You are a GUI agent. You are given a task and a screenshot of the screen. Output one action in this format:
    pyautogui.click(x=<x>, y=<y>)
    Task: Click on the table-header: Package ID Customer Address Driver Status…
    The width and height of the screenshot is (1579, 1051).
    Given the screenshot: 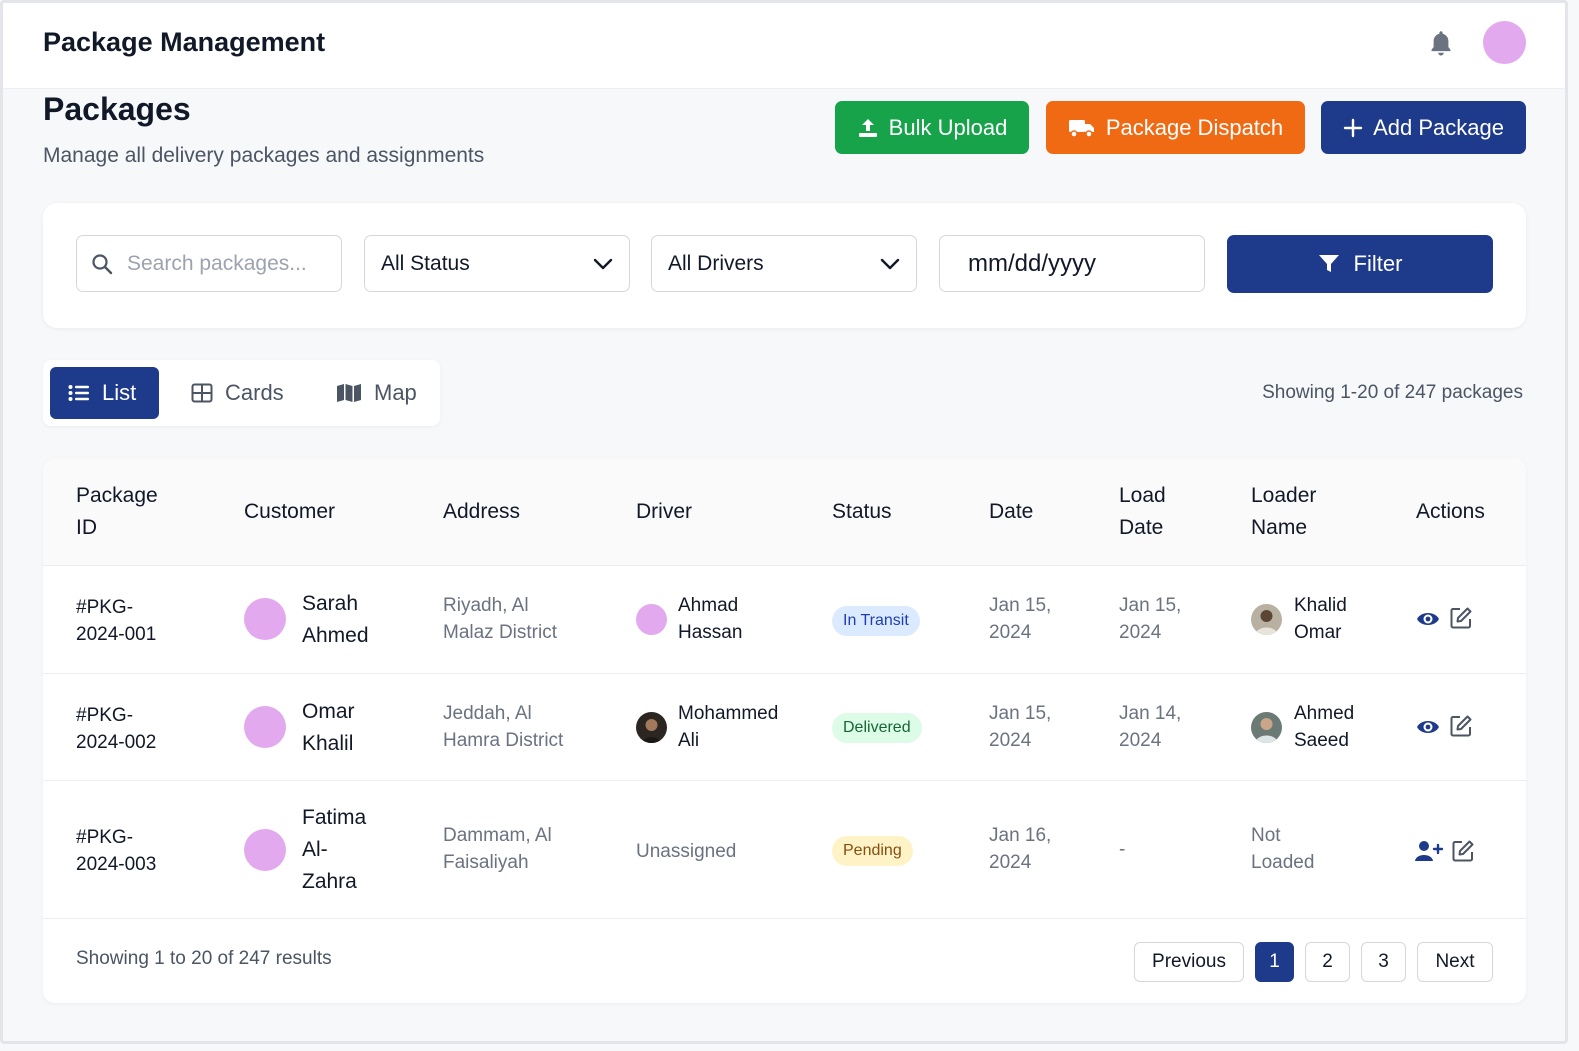 What is the action you would take?
    pyautogui.click(x=784, y=512)
    